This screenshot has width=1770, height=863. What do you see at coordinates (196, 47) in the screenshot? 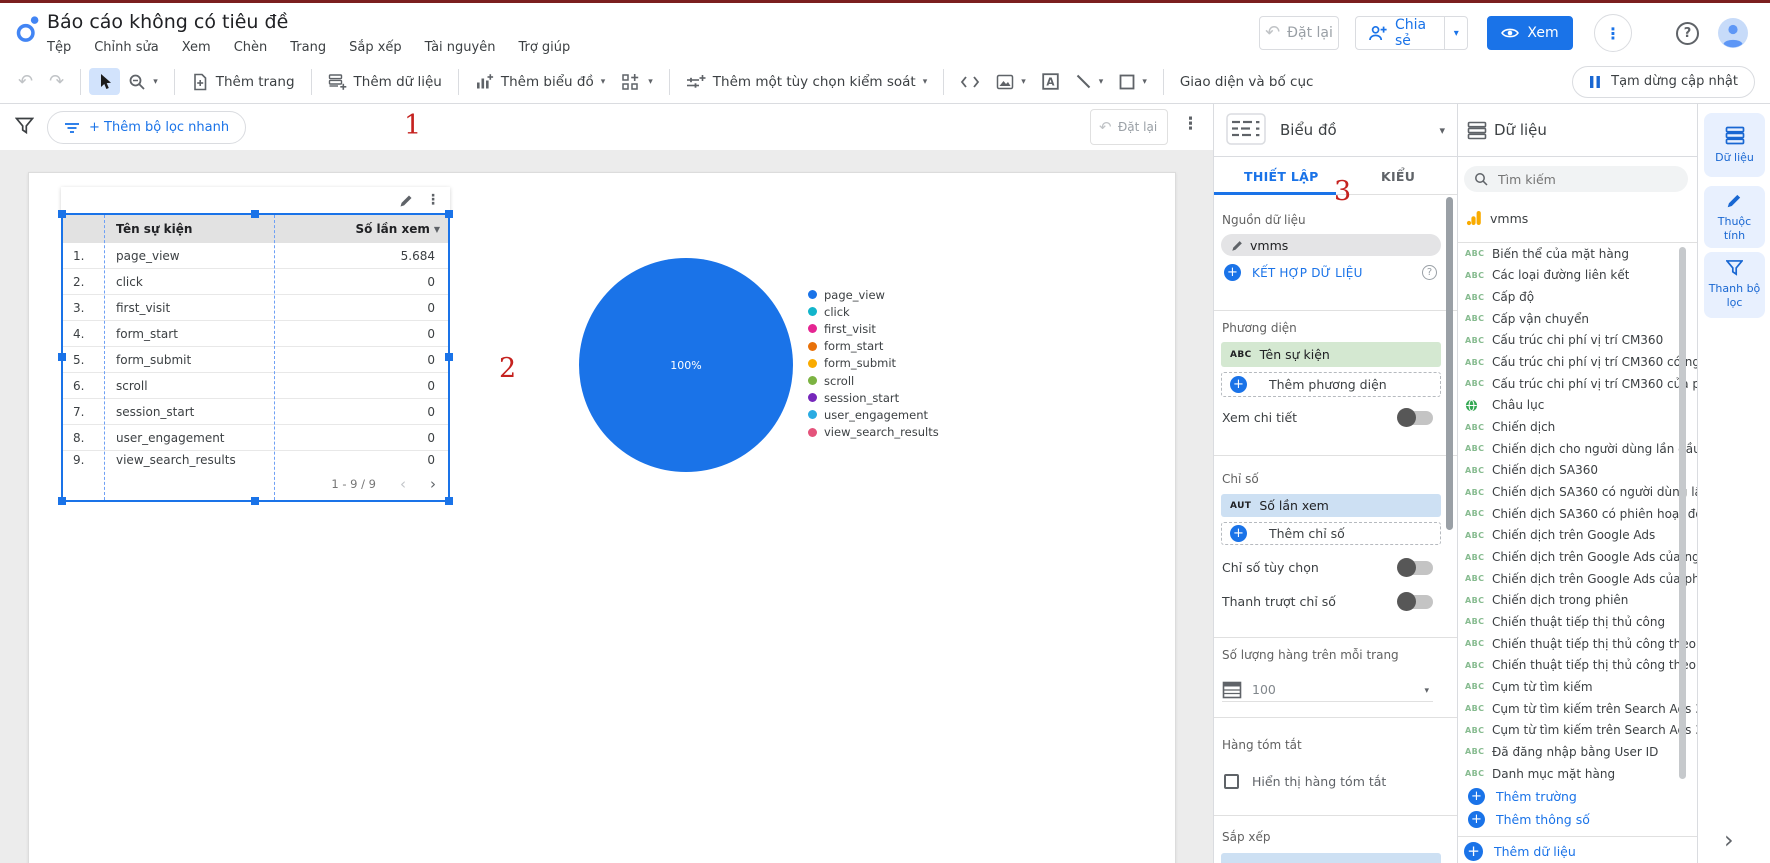
I see `menu-item: Xem` at bounding box center [196, 47].